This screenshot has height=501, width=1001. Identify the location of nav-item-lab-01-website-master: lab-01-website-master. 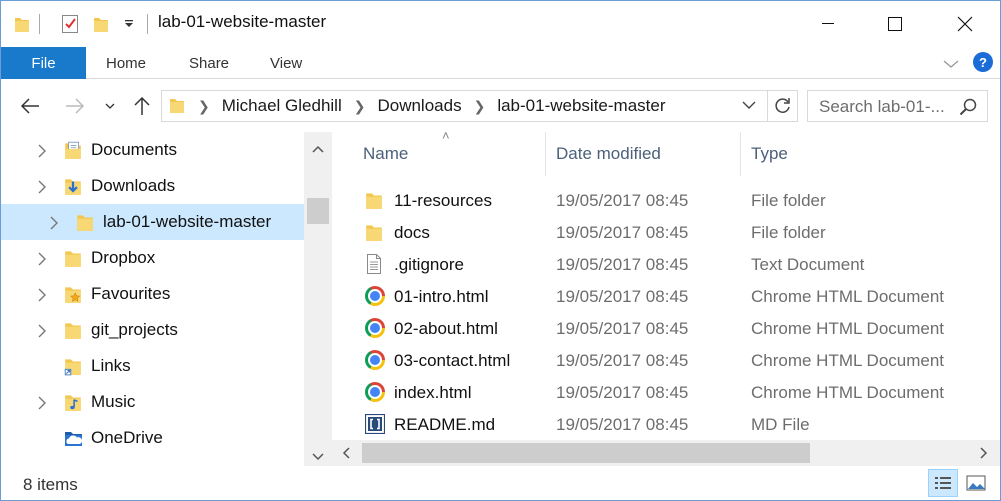
(152, 222).